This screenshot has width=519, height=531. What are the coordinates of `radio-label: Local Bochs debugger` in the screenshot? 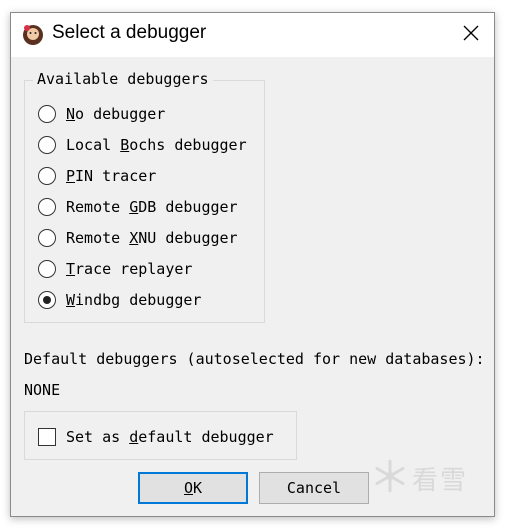 It's located at (156, 145).